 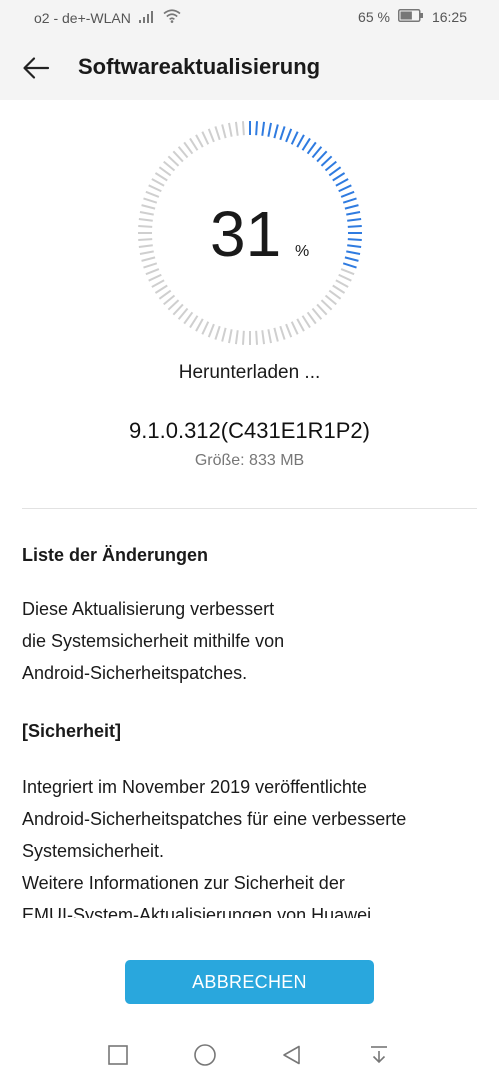 What do you see at coordinates (249, 508) in the screenshot?
I see `divider` at bounding box center [249, 508].